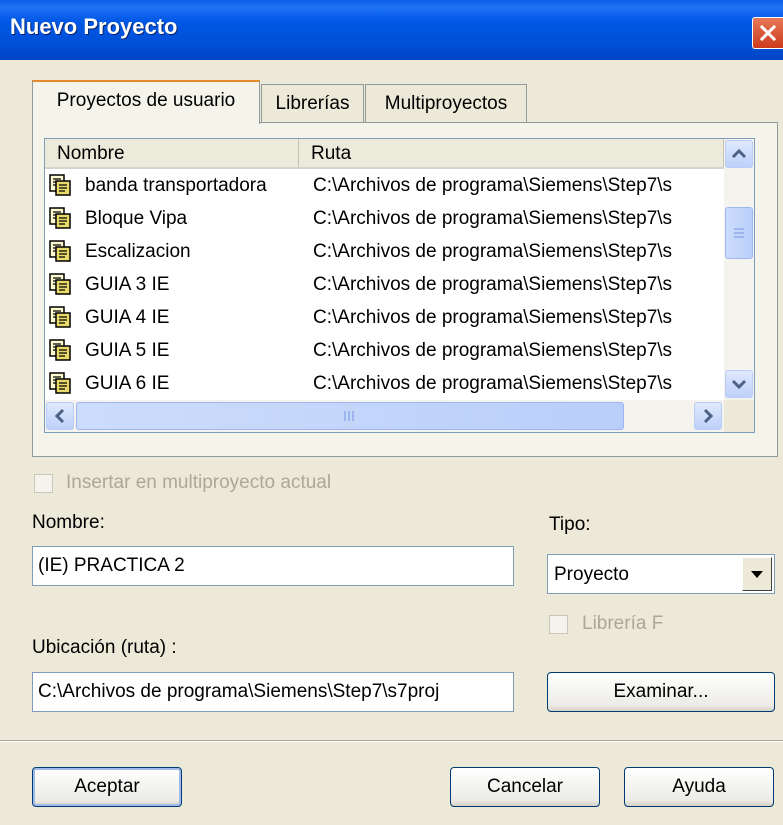 Image resolution: width=783 pixels, height=825 pixels. What do you see at coordinates (172, 153) in the screenshot?
I see `column-header-name: Nombre` at bounding box center [172, 153].